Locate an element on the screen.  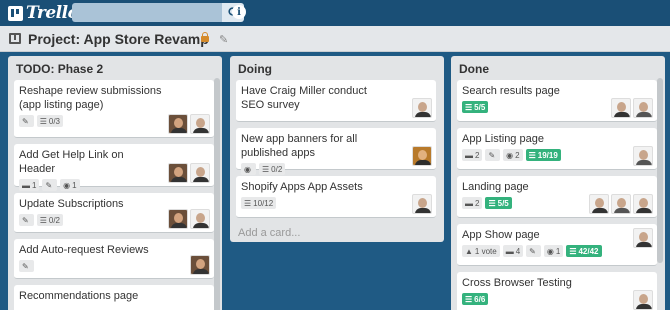
info-icon: i is located at coordinates (239, 12).